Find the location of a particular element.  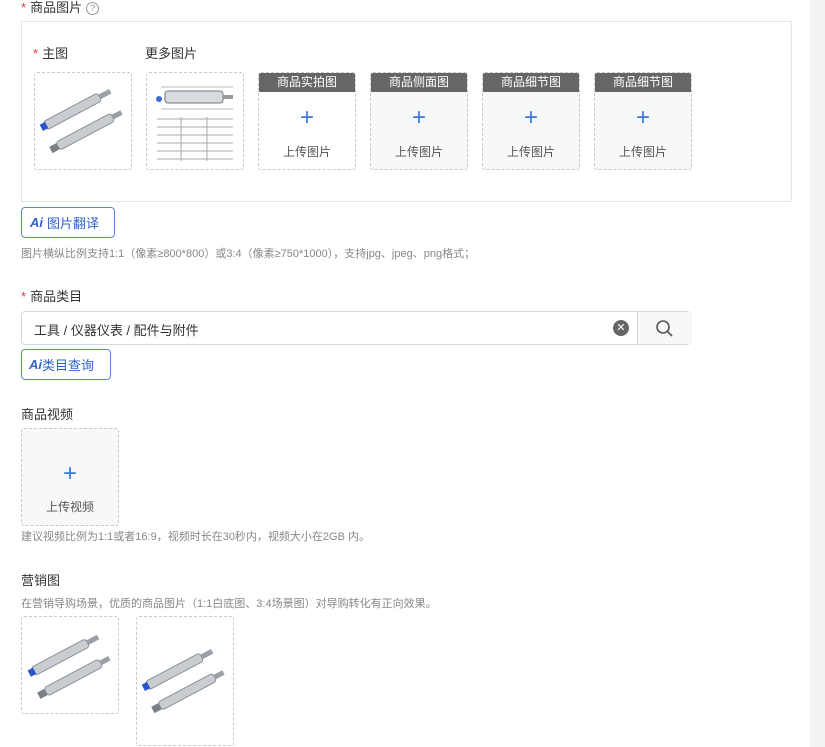

page-gutter is located at coordinates (817, 373).